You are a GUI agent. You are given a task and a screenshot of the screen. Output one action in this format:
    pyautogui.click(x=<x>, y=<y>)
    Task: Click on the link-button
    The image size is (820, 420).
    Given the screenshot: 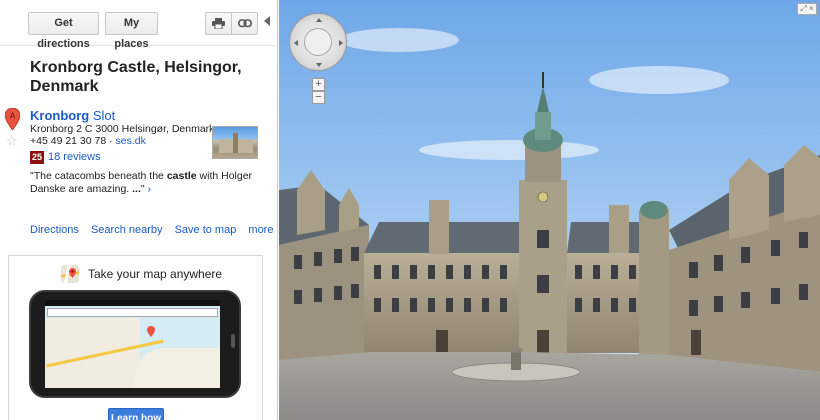 What is the action you would take?
    pyautogui.click(x=244, y=23)
    